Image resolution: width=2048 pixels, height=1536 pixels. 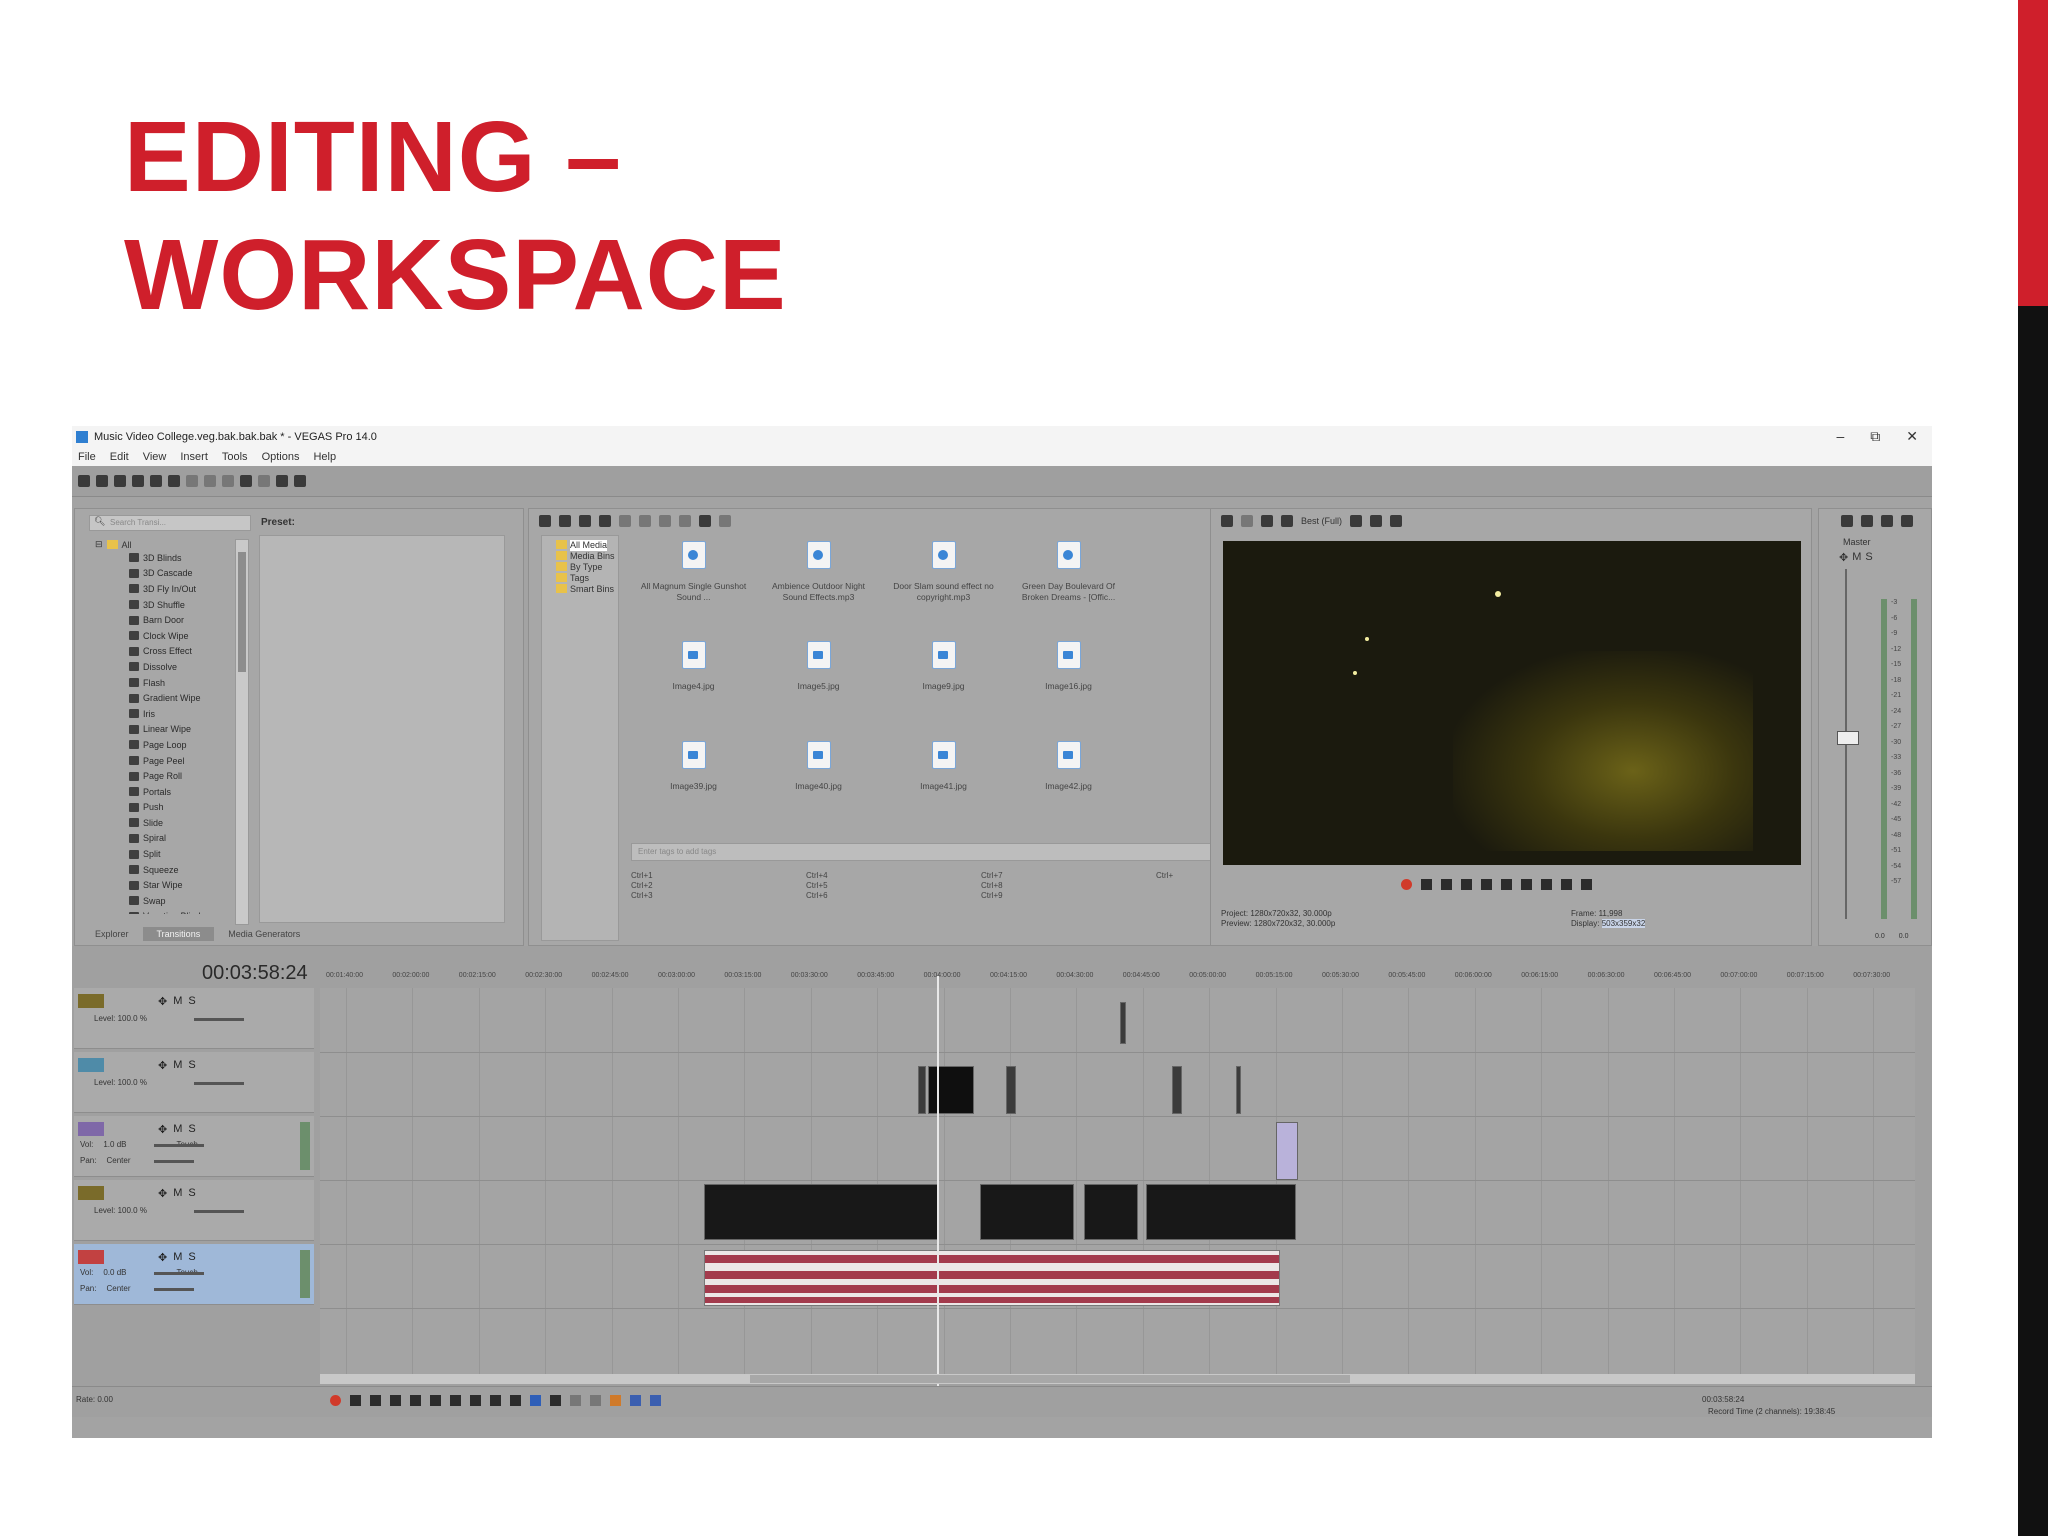 I want to click on transition-item: 3D Shuffle, so click(x=180, y=605).